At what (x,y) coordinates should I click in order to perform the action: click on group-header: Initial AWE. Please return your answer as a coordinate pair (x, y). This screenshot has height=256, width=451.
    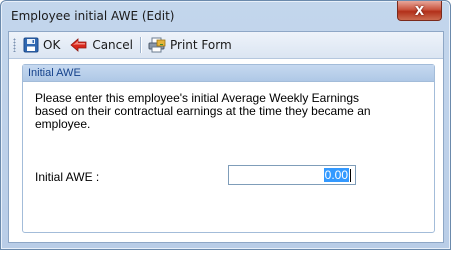
    Looking at the image, I should click on (228, 73).